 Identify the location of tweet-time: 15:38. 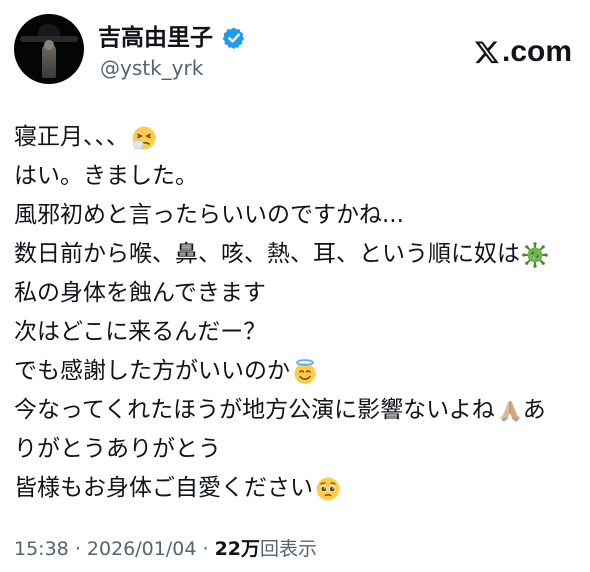
(41, 549).